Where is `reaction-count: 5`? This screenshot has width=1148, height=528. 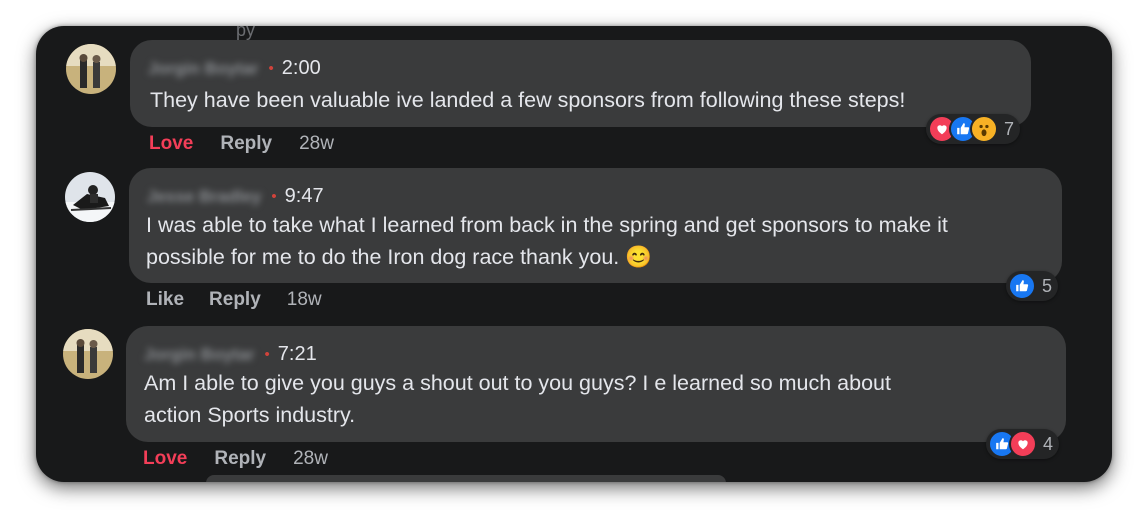 reaction-count: 5 is located at coordinates (1047, 285).